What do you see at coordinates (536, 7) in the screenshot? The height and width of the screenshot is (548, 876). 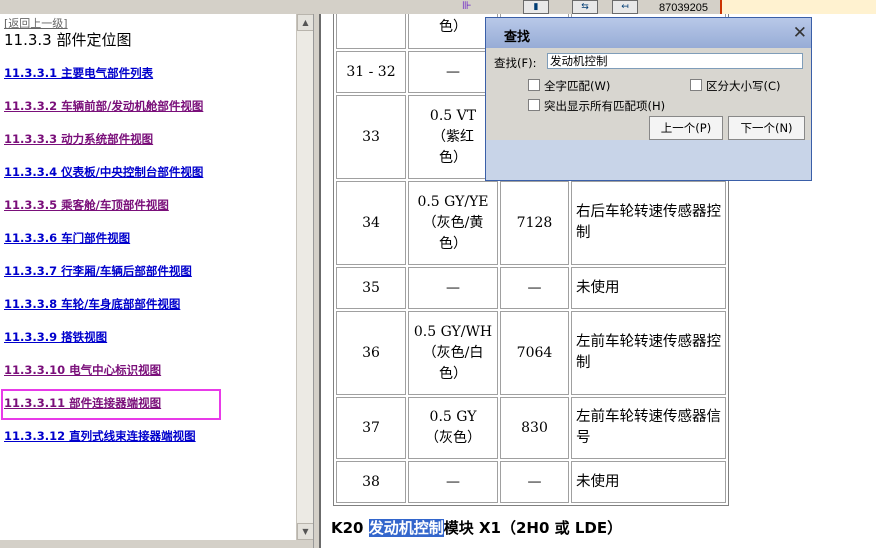 I see `toolbar-button-1: ▮` at bounding box center [536, 7].